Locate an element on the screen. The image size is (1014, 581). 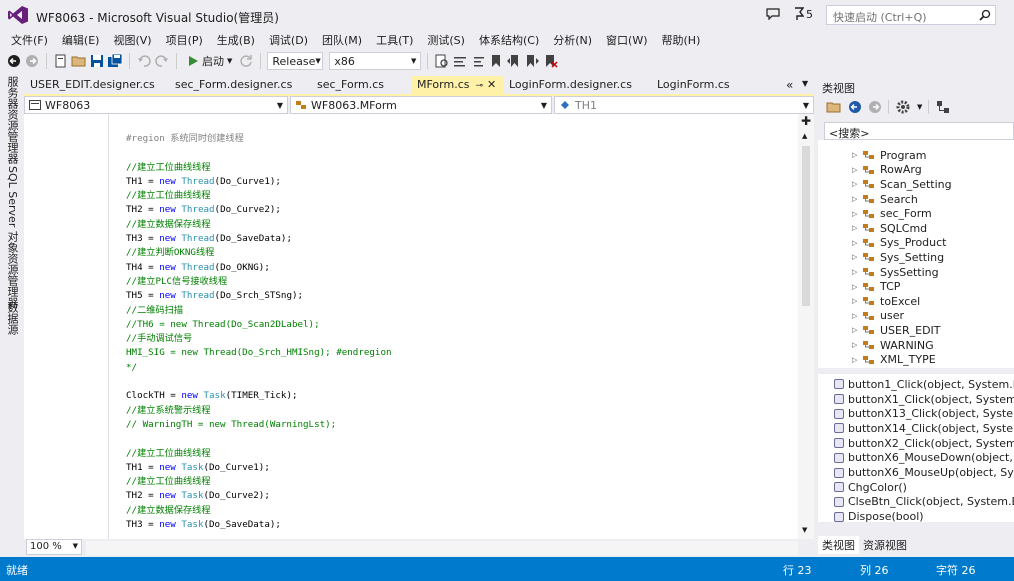
bookmark-next-icon is located at coordinates (532, 61).